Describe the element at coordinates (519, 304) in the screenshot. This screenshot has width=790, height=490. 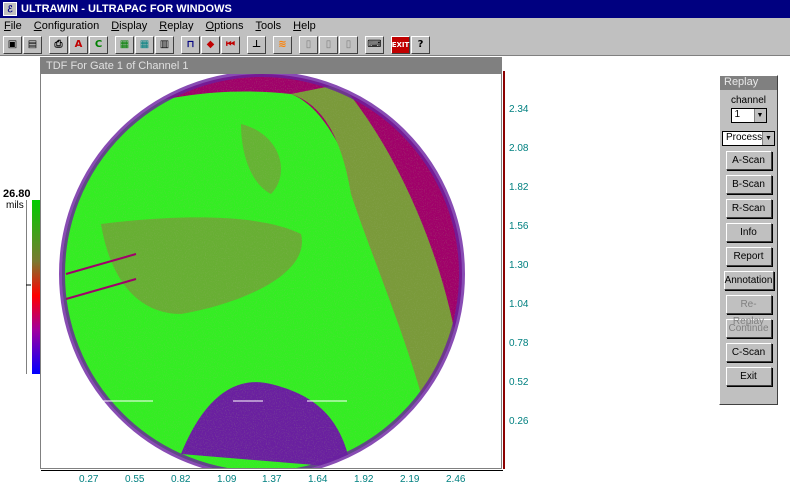
I see `y-tick: 1.04` at that location.